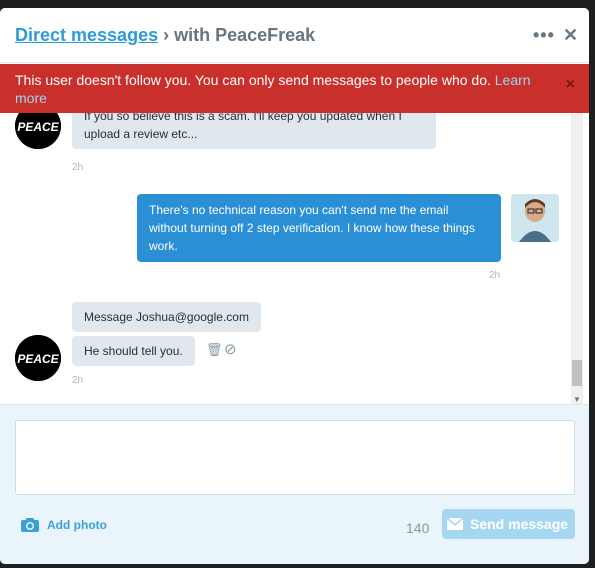  I want to click on modal-title: Direct messages › with PeaceFreak, so click(165, 35).